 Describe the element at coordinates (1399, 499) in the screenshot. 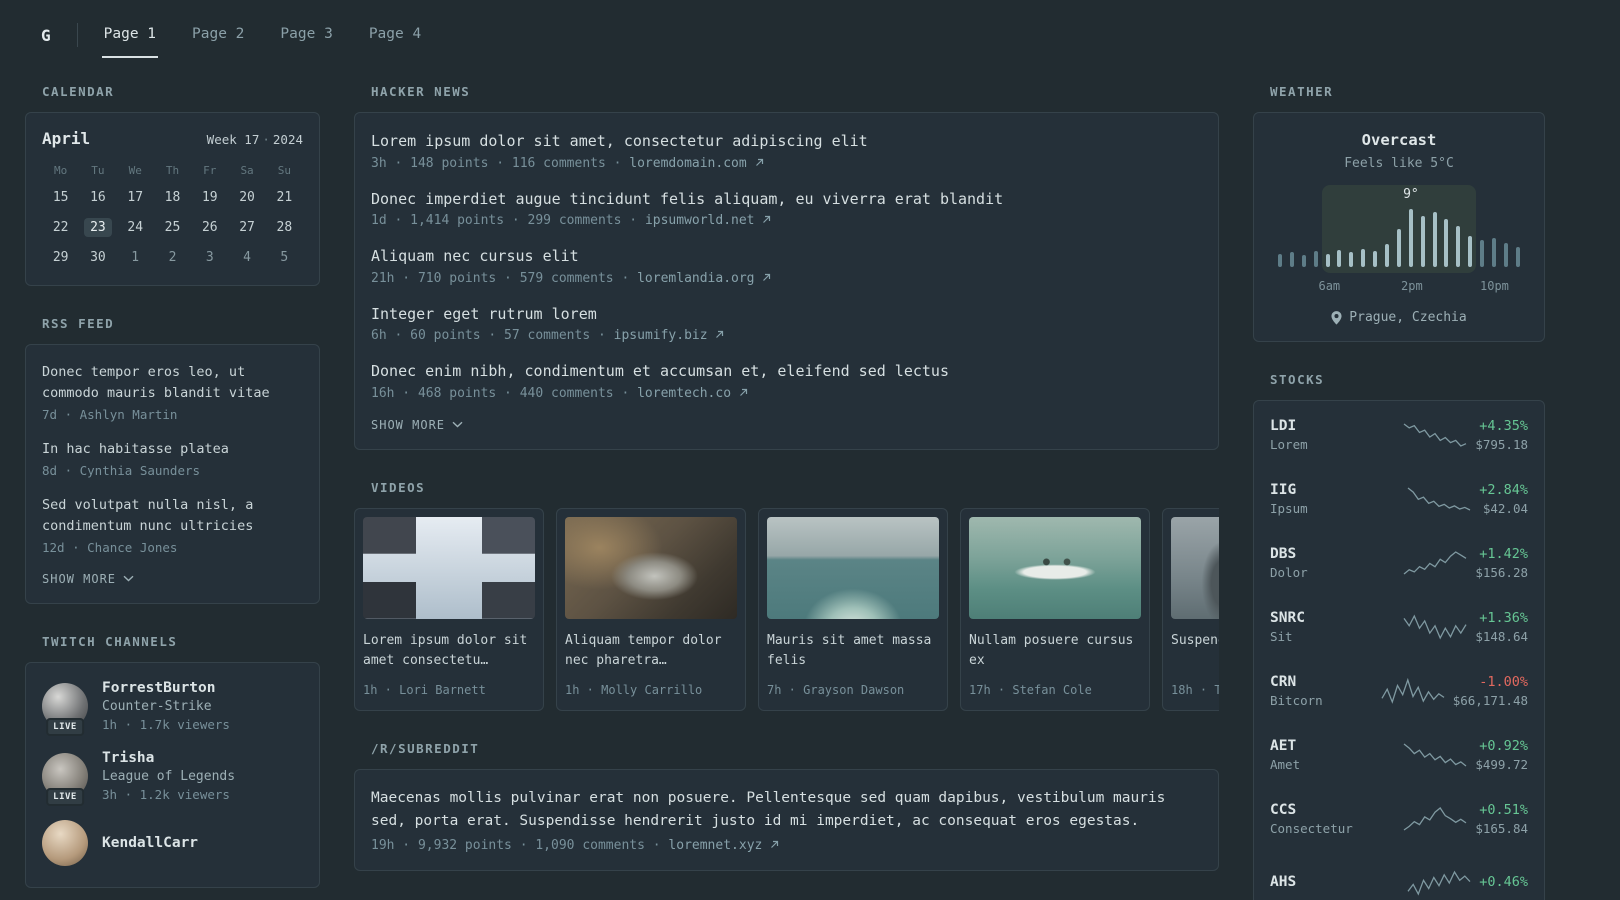

I see `stock-row: IIG Ipsum +2.84% $42.04` at that location.